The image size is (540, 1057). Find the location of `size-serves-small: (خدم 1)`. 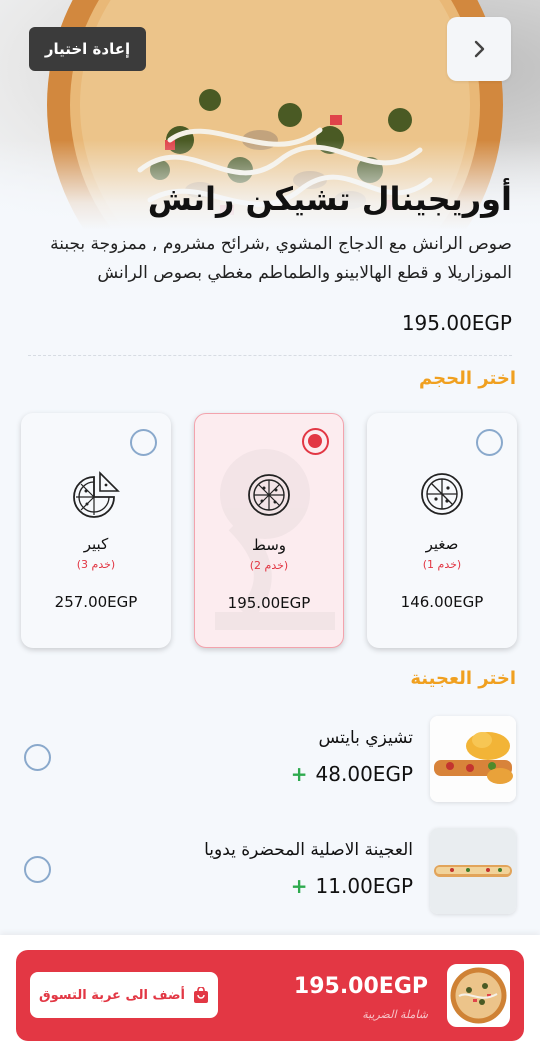

size-serves-small: (خدم 1) is located at coordinates (442, 564).